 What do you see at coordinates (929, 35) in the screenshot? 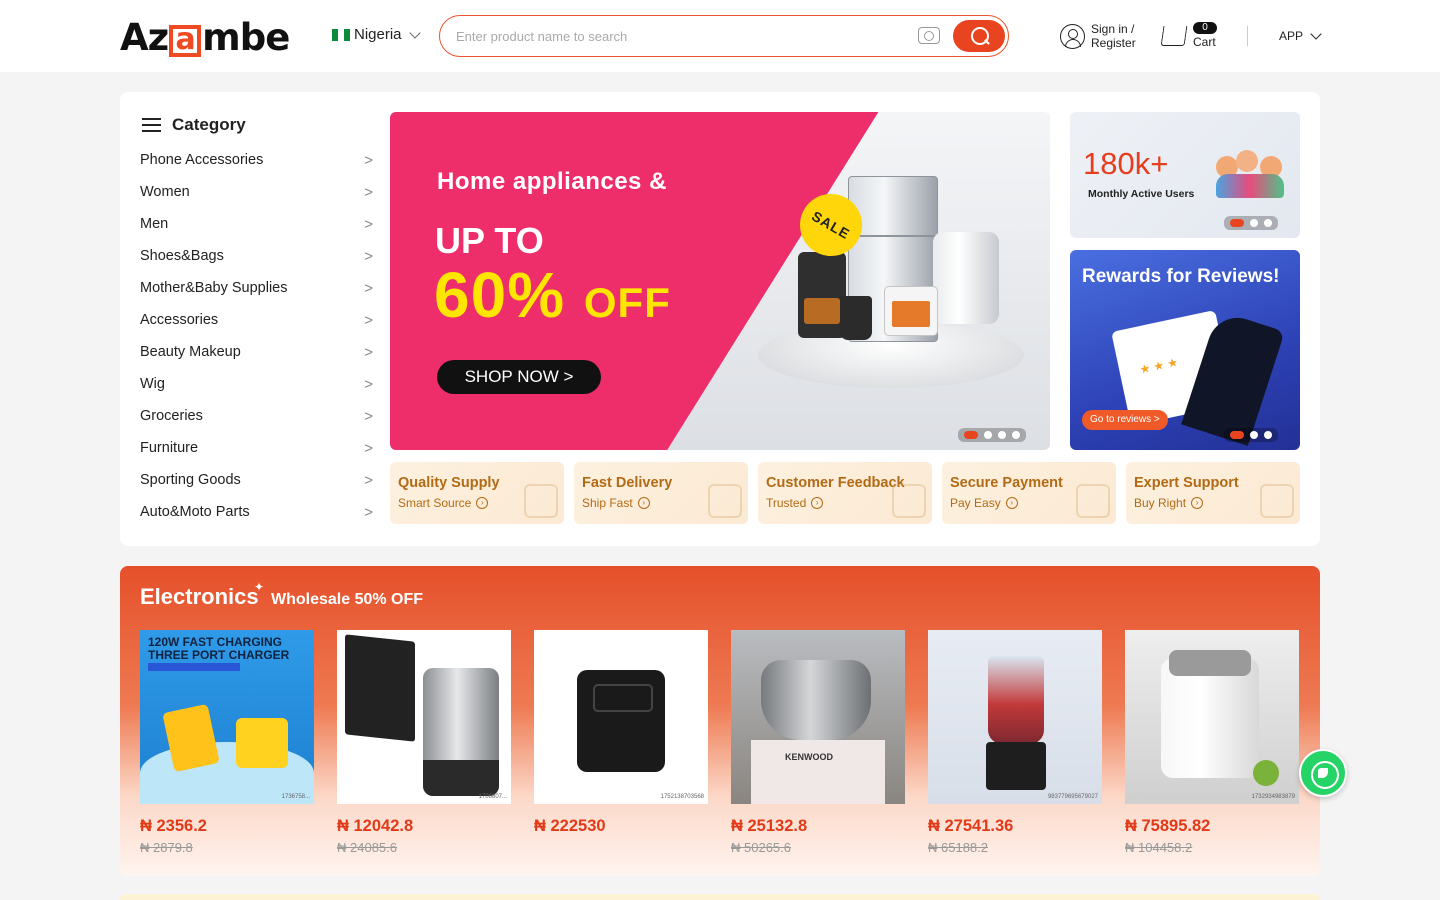
I see `camera-icon` at bounding box center [929, 35].